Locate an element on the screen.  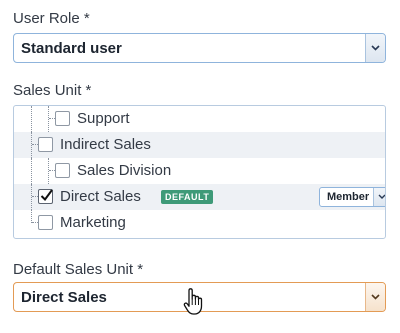
marketing-checkbox is located at coordinates (45, 222).